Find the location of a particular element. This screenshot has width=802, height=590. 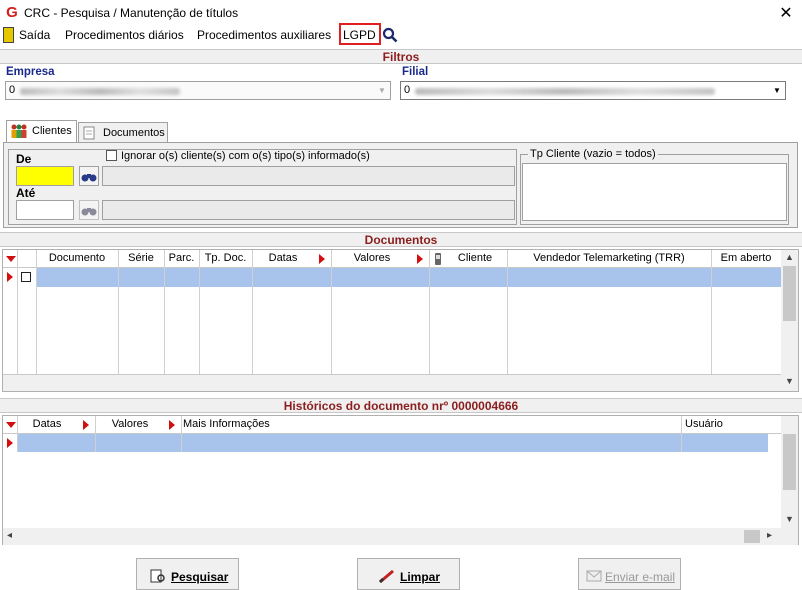

documents-vscrollbar: ▲ ▼ is located at coordinates (789, 320).